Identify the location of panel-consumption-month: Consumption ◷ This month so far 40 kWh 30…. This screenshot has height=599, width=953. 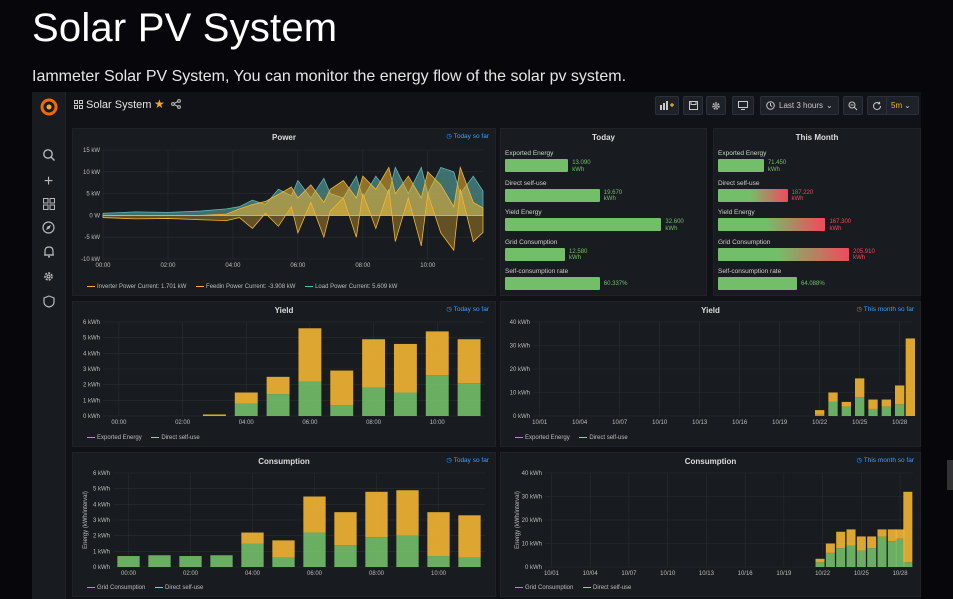
(710, 524).